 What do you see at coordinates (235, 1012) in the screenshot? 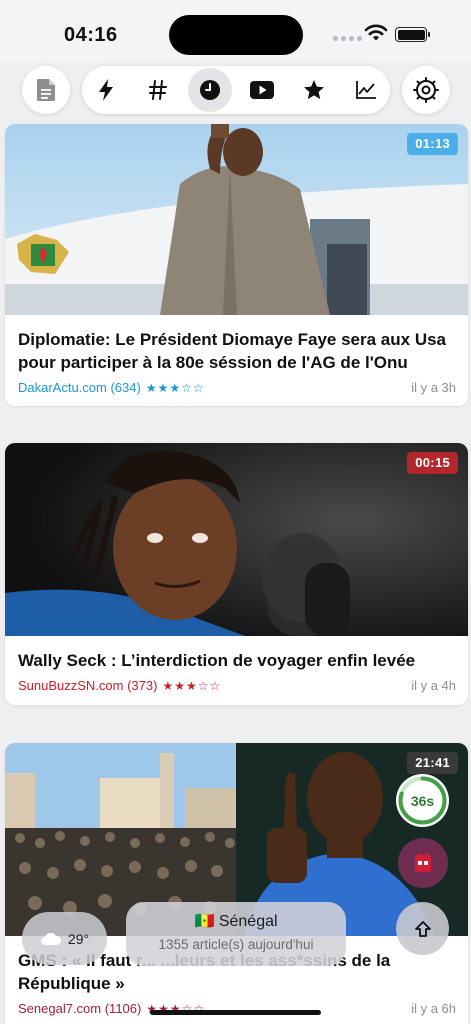
I see `home-indicator` at bounding box center [235, 1012].